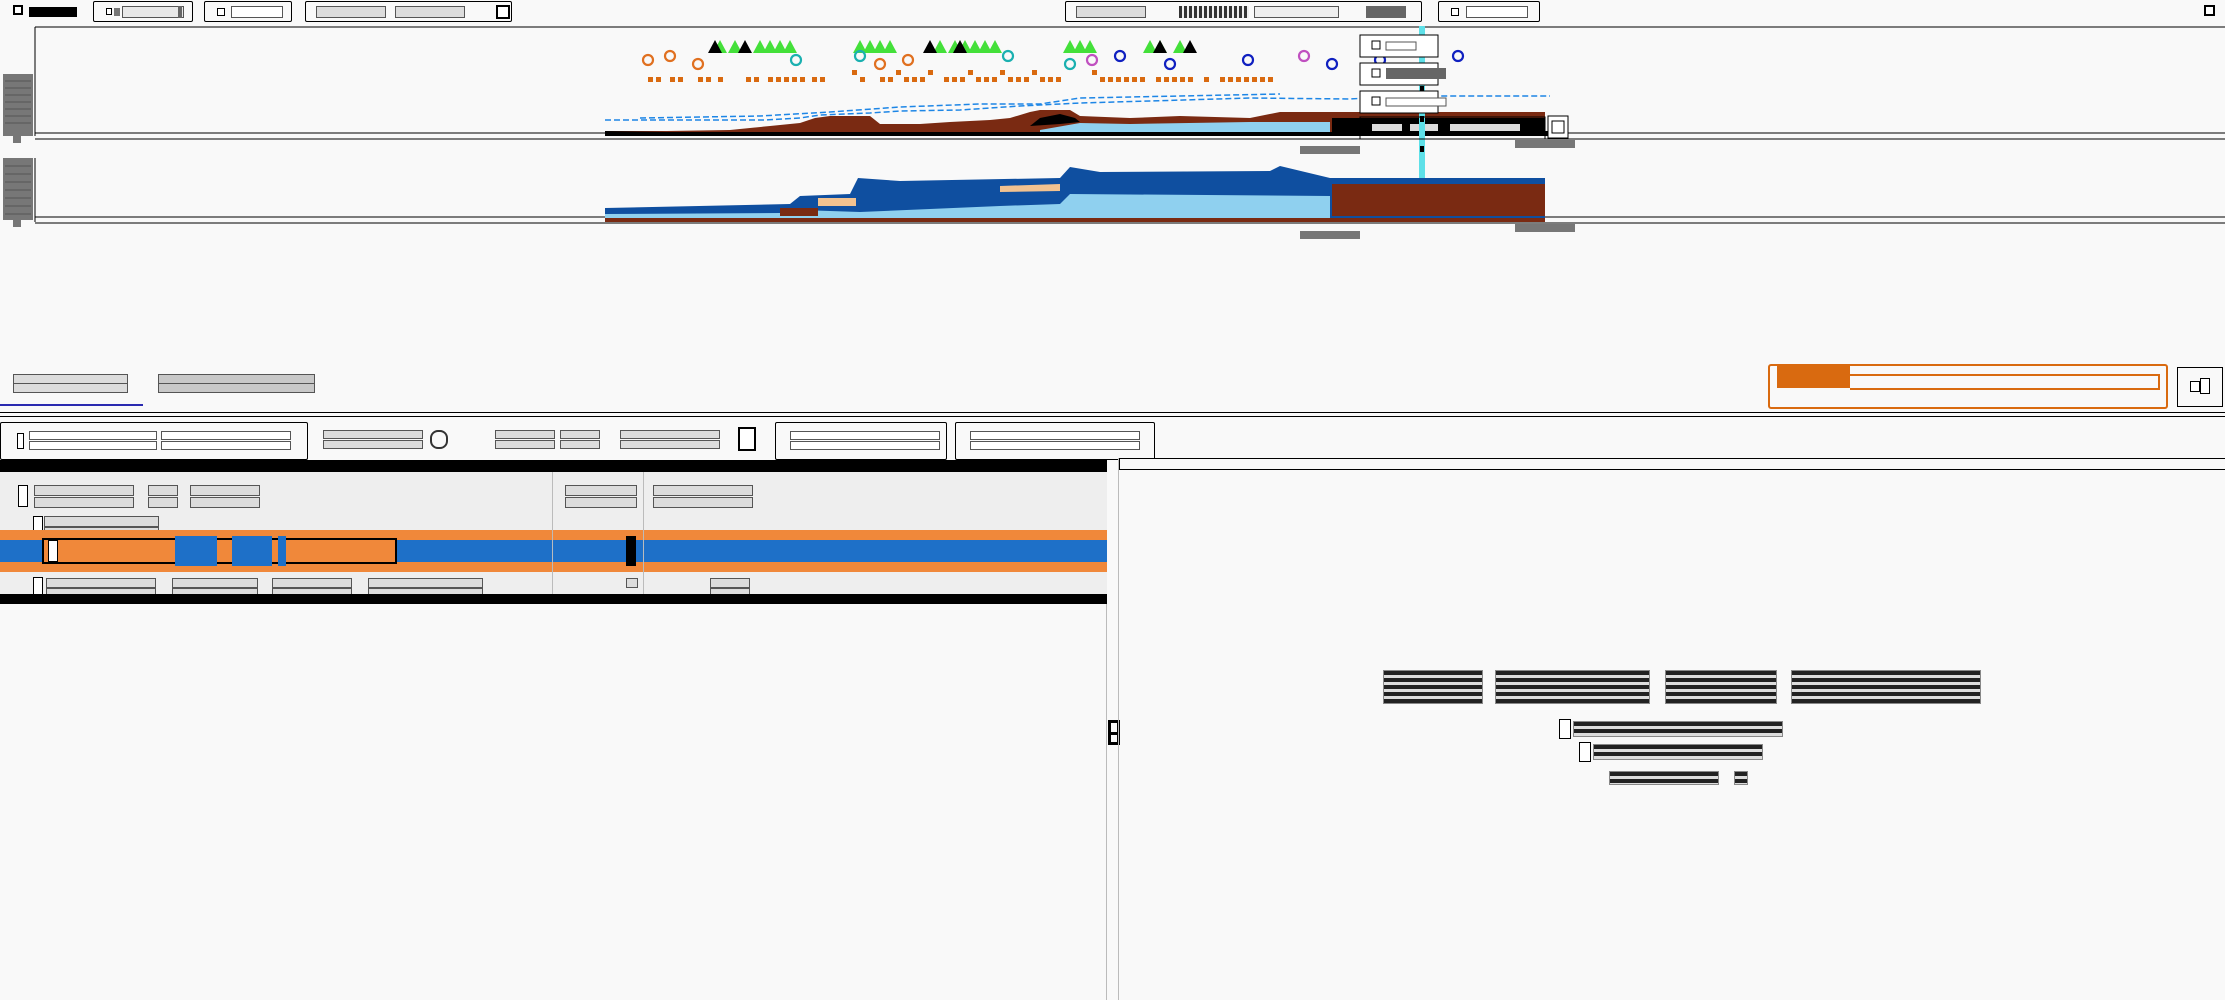 The image size is (2225, 1000). What do you see at coordinates (2200, 387) in the screenshot?
I see `progress-toggle-button` at bounding box center [2200, 387].